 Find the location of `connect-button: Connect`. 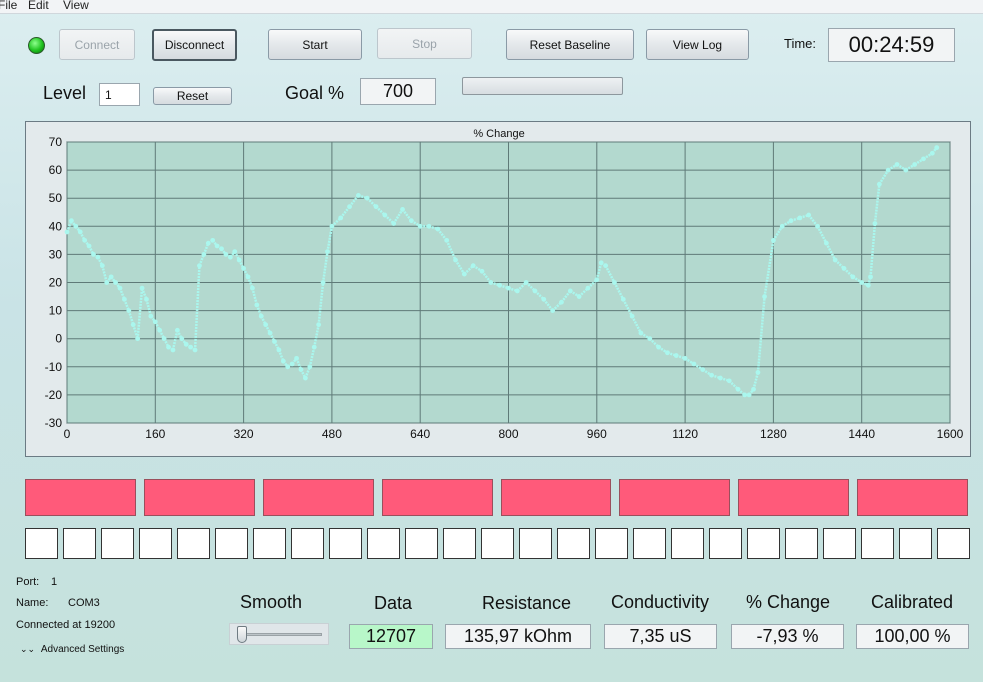

connect-button: Connect is located at coordinates (97, 44).